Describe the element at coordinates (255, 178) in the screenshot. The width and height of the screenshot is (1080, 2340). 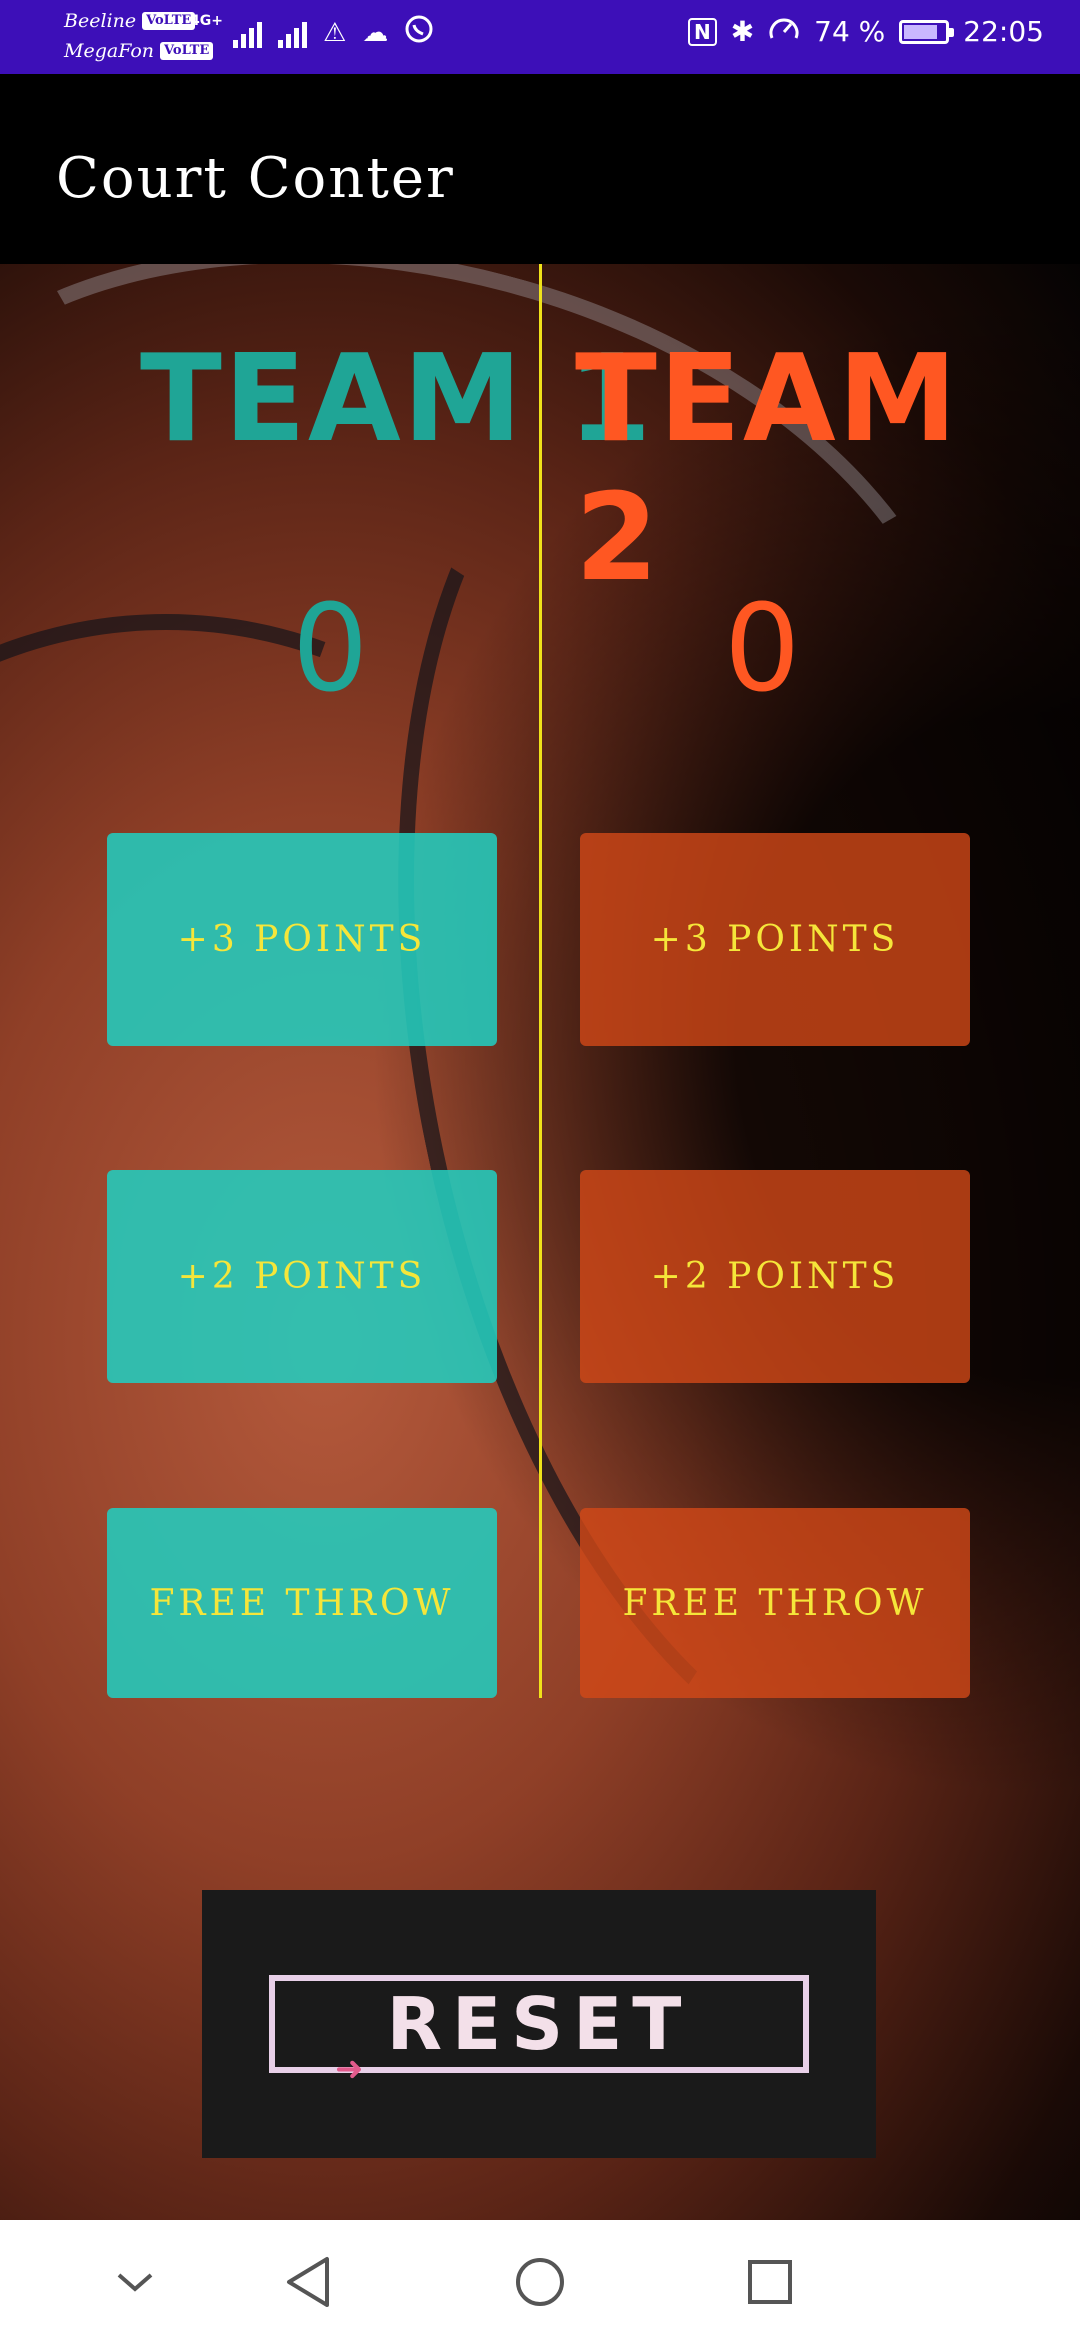
I see `app-title: Court Conter` at that location.